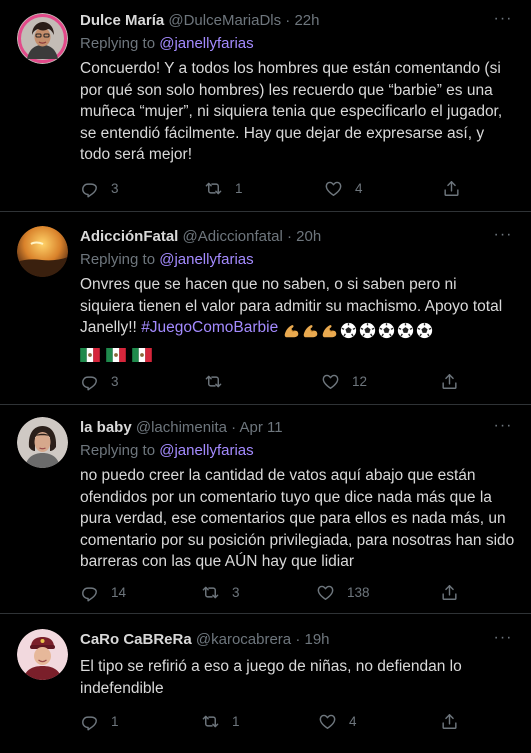  What do you see at coordinates (115, 721) in the screenshot?
I see `reply-count: 1` at bounding box center [115, 721].